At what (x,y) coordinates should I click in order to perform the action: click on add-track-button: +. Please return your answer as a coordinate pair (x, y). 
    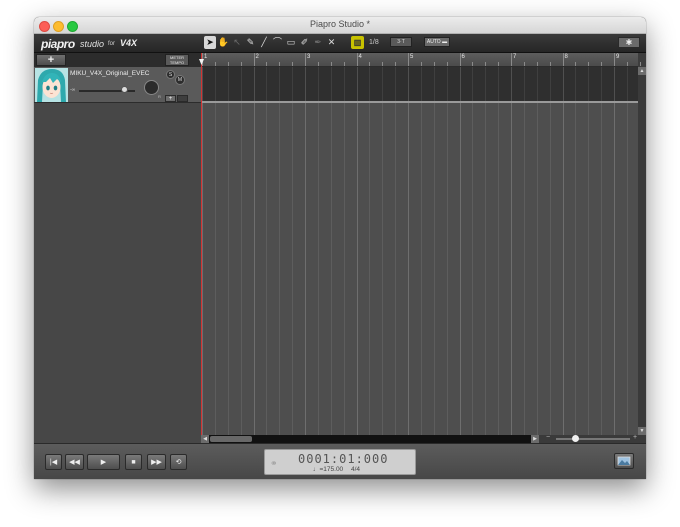
    Looking at the image, I should click on (51, 60).